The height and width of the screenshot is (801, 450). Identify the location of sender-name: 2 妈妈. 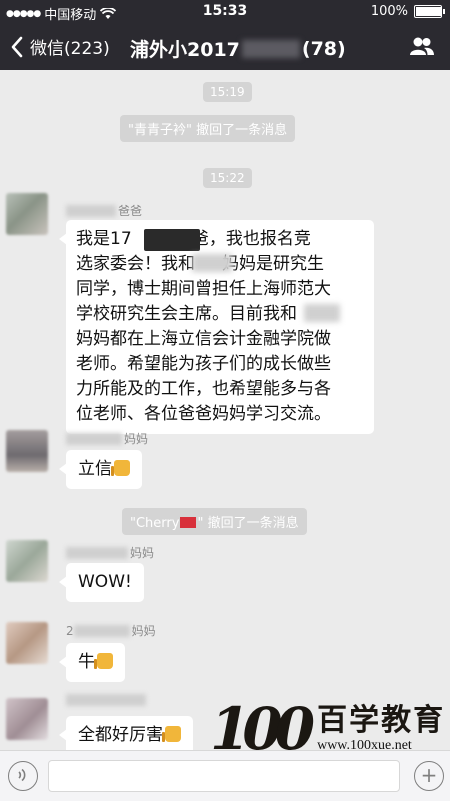
(111, 631).